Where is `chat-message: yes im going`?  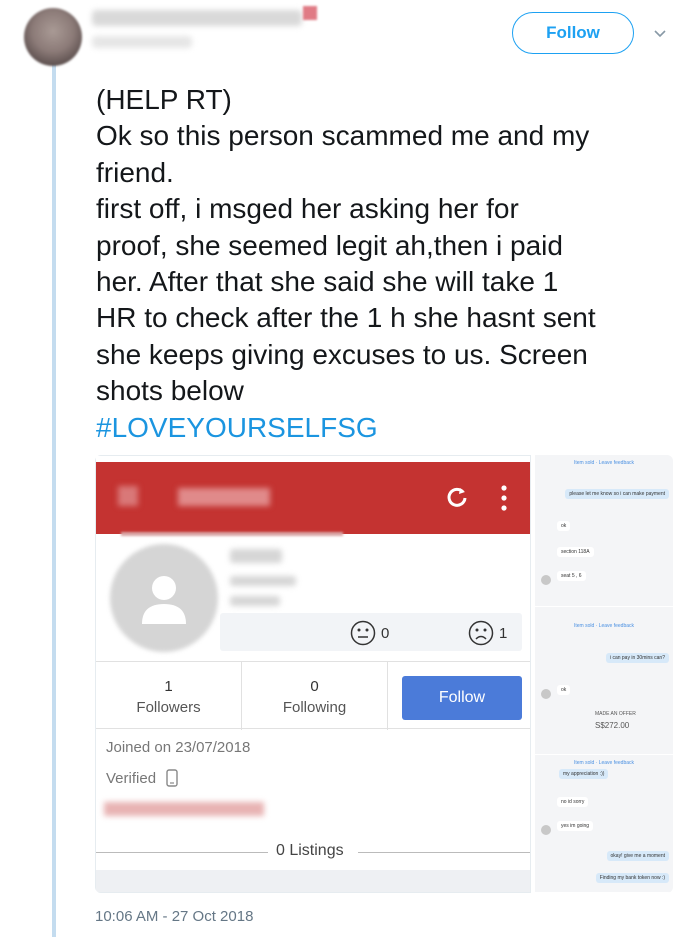 chat-message: yes im going is located at coordinates (575, 826).